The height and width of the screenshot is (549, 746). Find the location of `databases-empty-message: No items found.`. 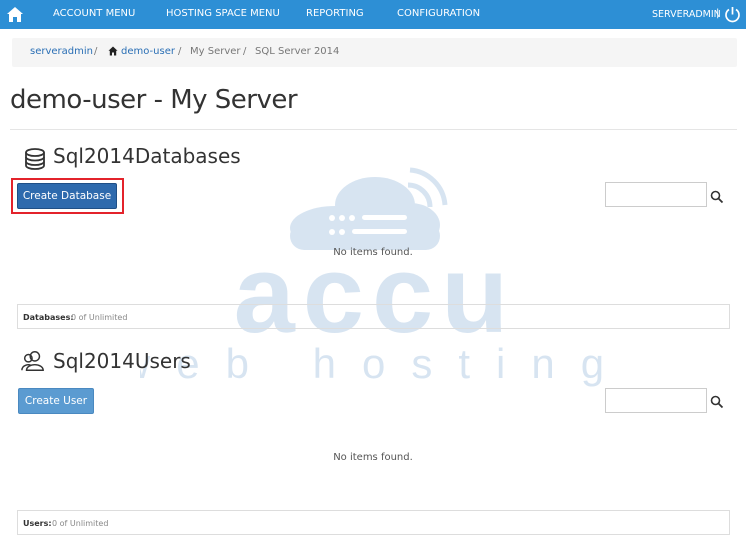

databases-empty-message: No items found. is located at coordinates (373, 252).